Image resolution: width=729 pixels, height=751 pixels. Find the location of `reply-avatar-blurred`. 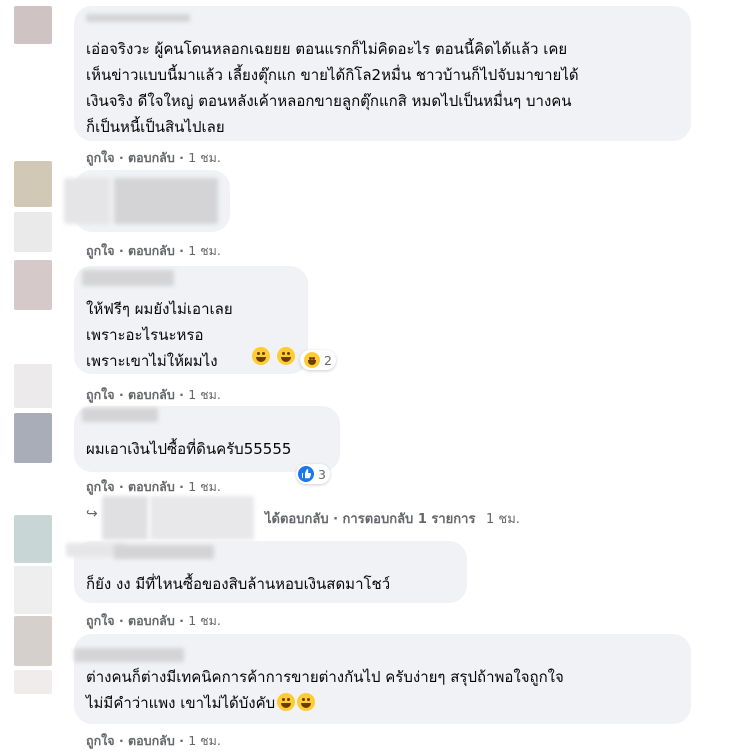

reply-avatar-blurred is located at coordinates (125, 518).